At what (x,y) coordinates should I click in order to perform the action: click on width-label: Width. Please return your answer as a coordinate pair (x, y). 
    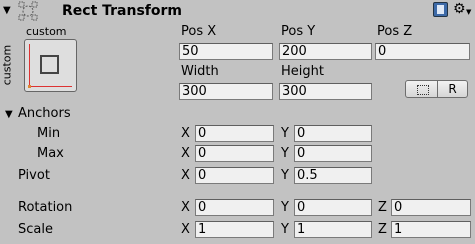
    Looking at the image, I should click on (200, 71).